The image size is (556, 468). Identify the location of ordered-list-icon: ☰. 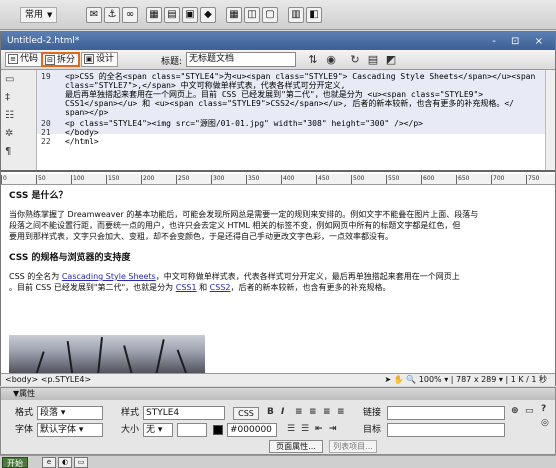
(305, 429).